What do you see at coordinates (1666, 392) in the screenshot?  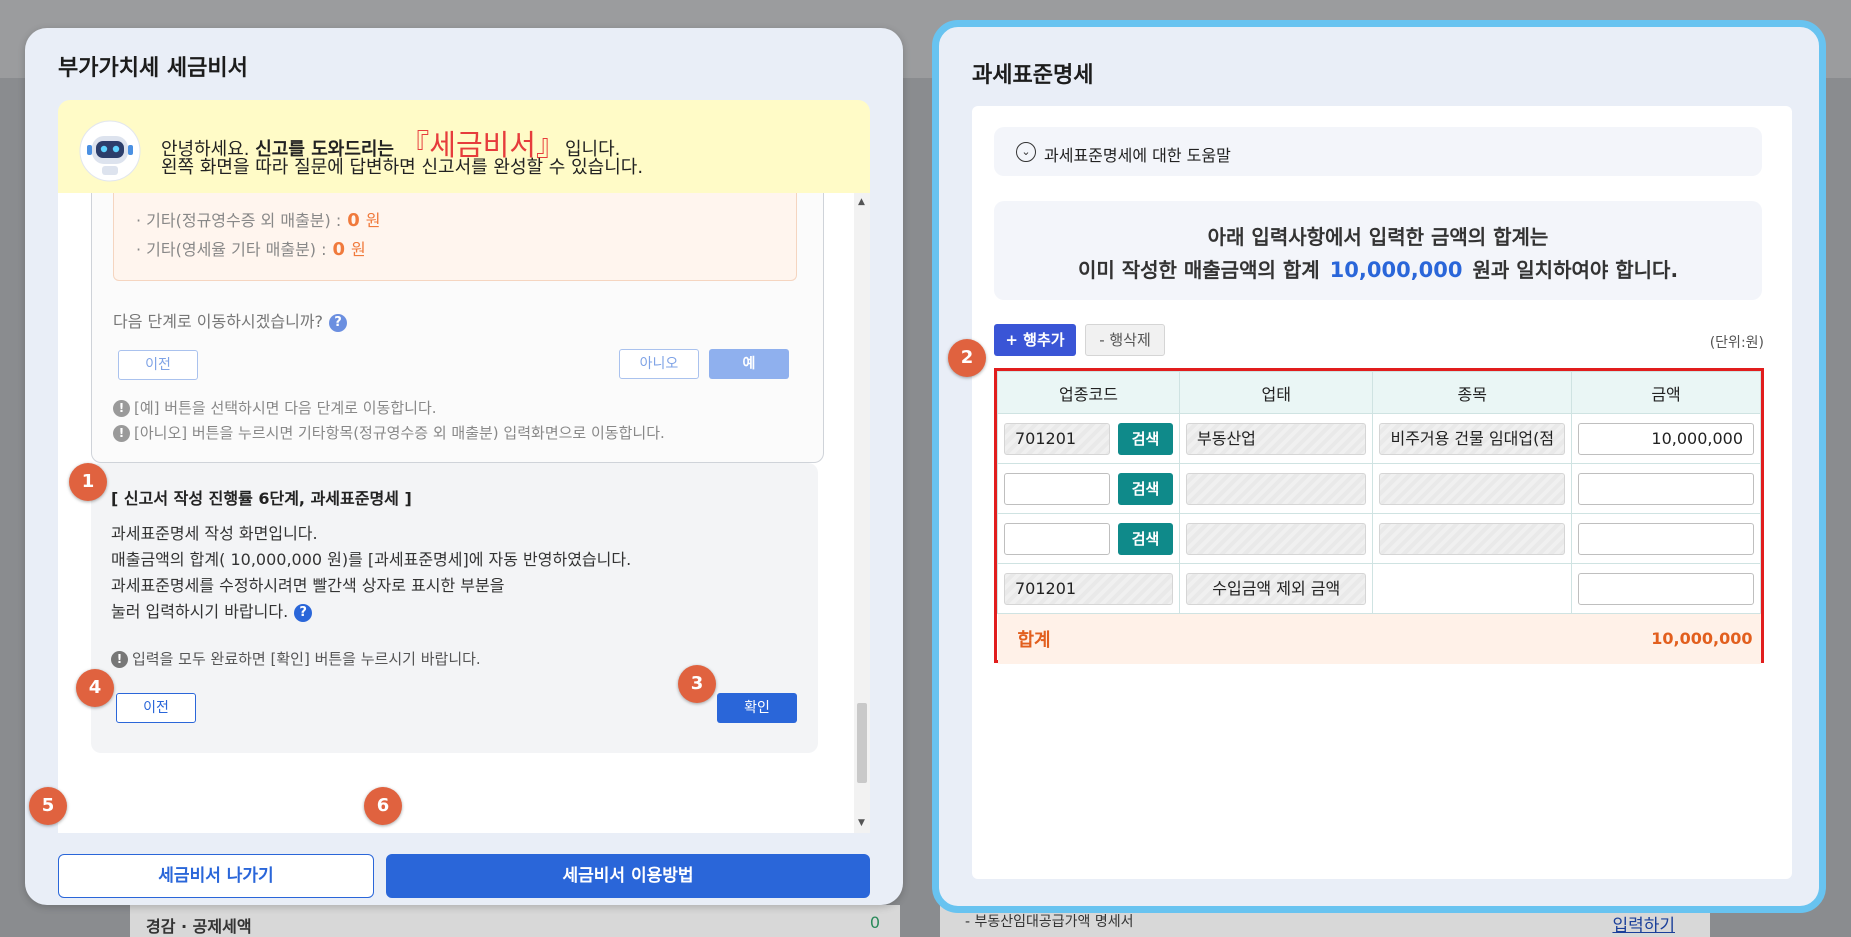 I see `column-header: 금액` at bounding box center [1666, 392].